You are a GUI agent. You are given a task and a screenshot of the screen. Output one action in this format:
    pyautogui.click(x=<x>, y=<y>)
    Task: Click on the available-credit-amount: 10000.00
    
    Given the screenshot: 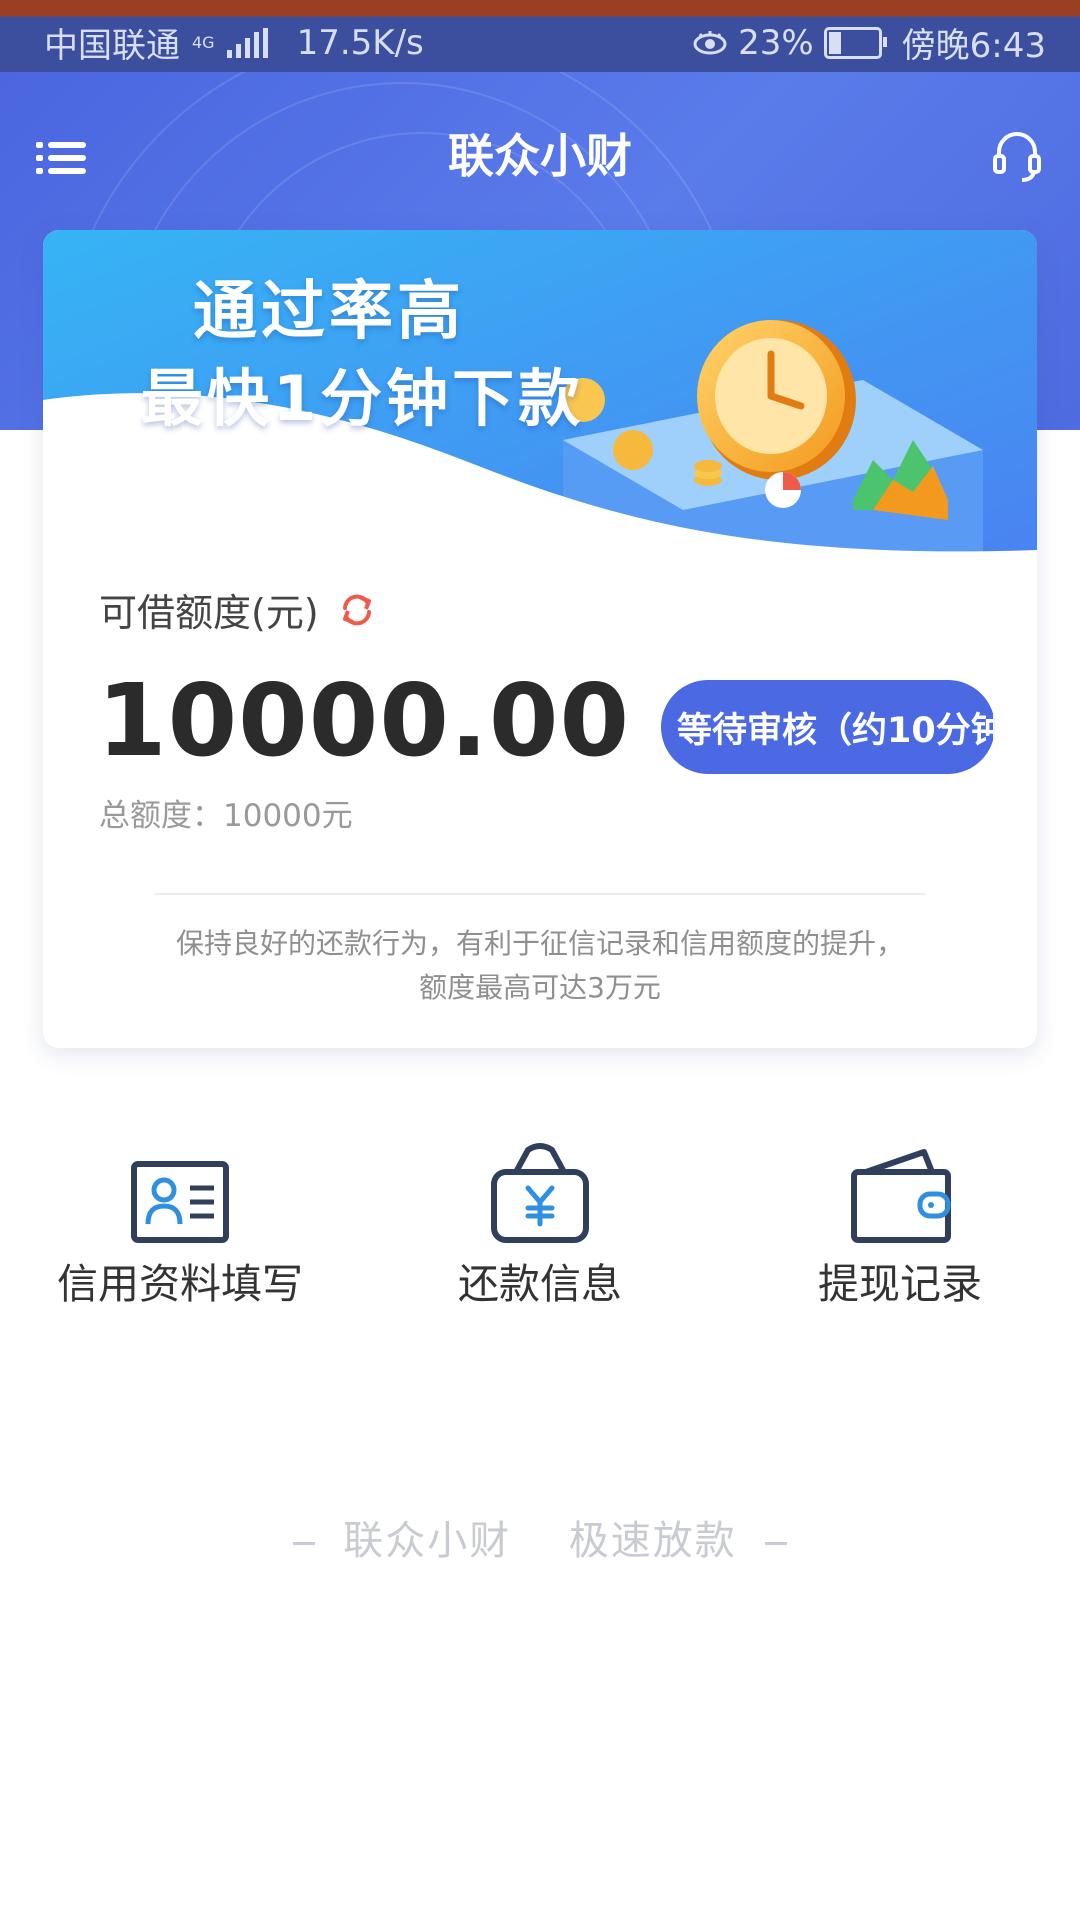 What is the action you would take?
    pyautogui.click(x=364, y=720)
    